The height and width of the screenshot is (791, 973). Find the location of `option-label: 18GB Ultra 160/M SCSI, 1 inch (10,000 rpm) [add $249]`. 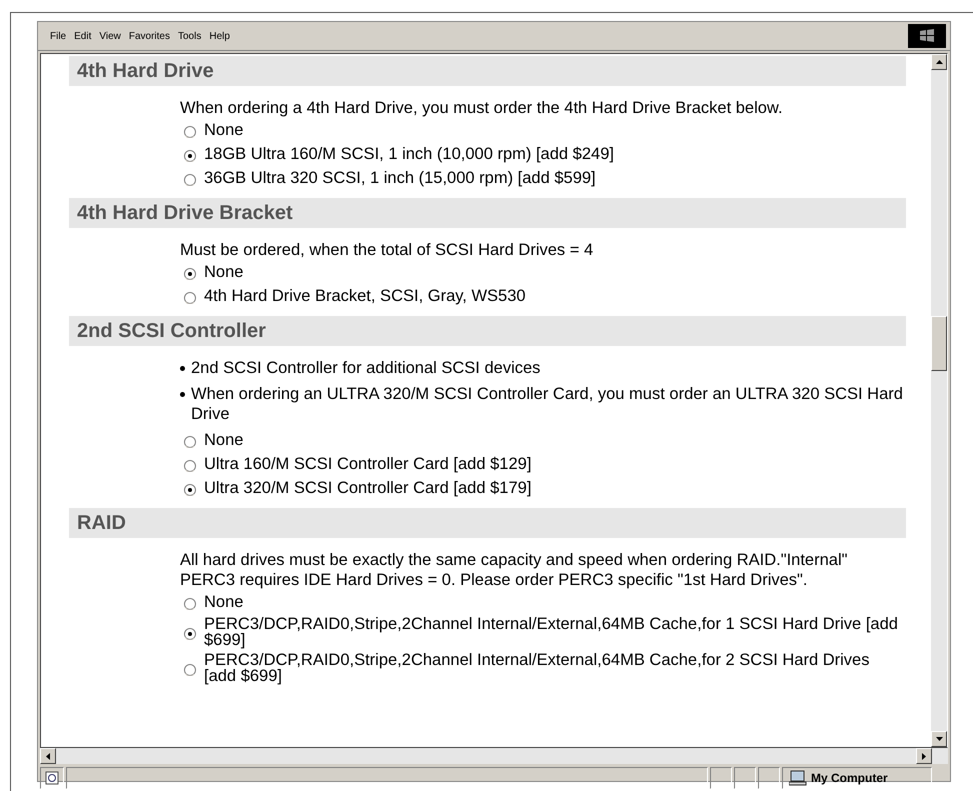

option-label: 18GB Ultra 160/M SCSI, 1 inch (10,000 rpm) [add $249] is located at coordinates (409, 154).